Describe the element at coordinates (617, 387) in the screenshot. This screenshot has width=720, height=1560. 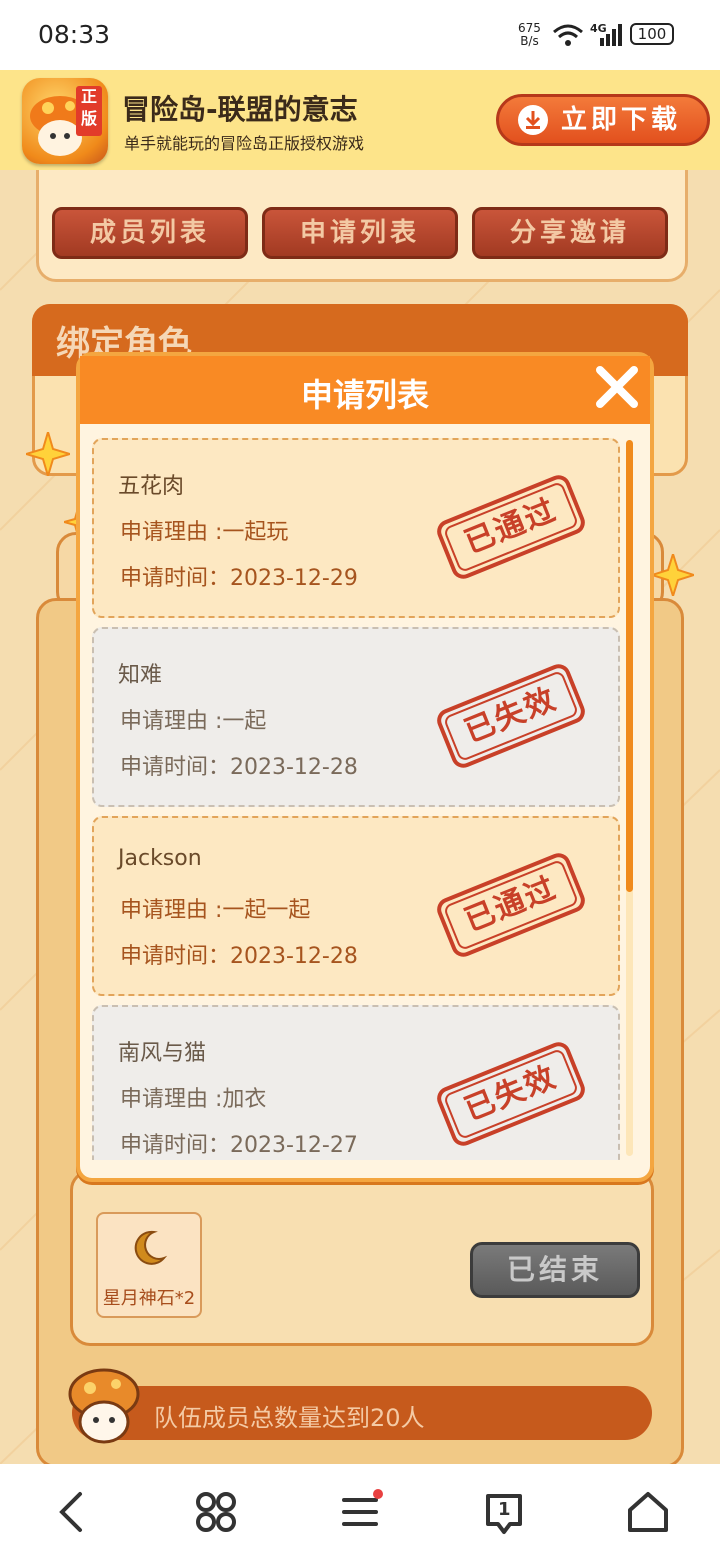
I see `close-icon` at that location.